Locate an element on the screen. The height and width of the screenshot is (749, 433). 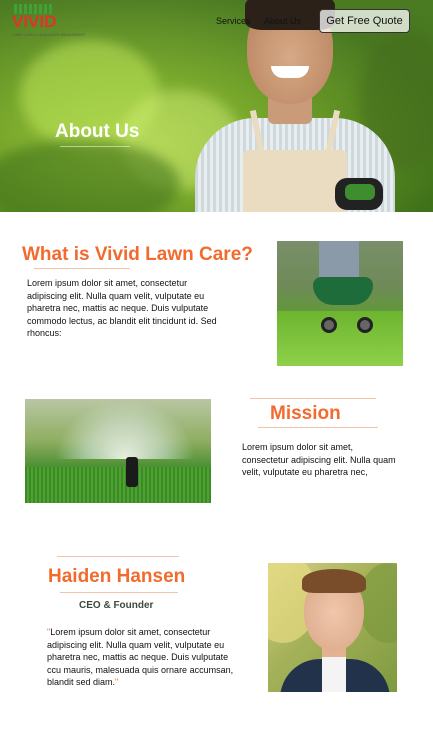
hero-title: About Us is located at coordinates (97, 131).